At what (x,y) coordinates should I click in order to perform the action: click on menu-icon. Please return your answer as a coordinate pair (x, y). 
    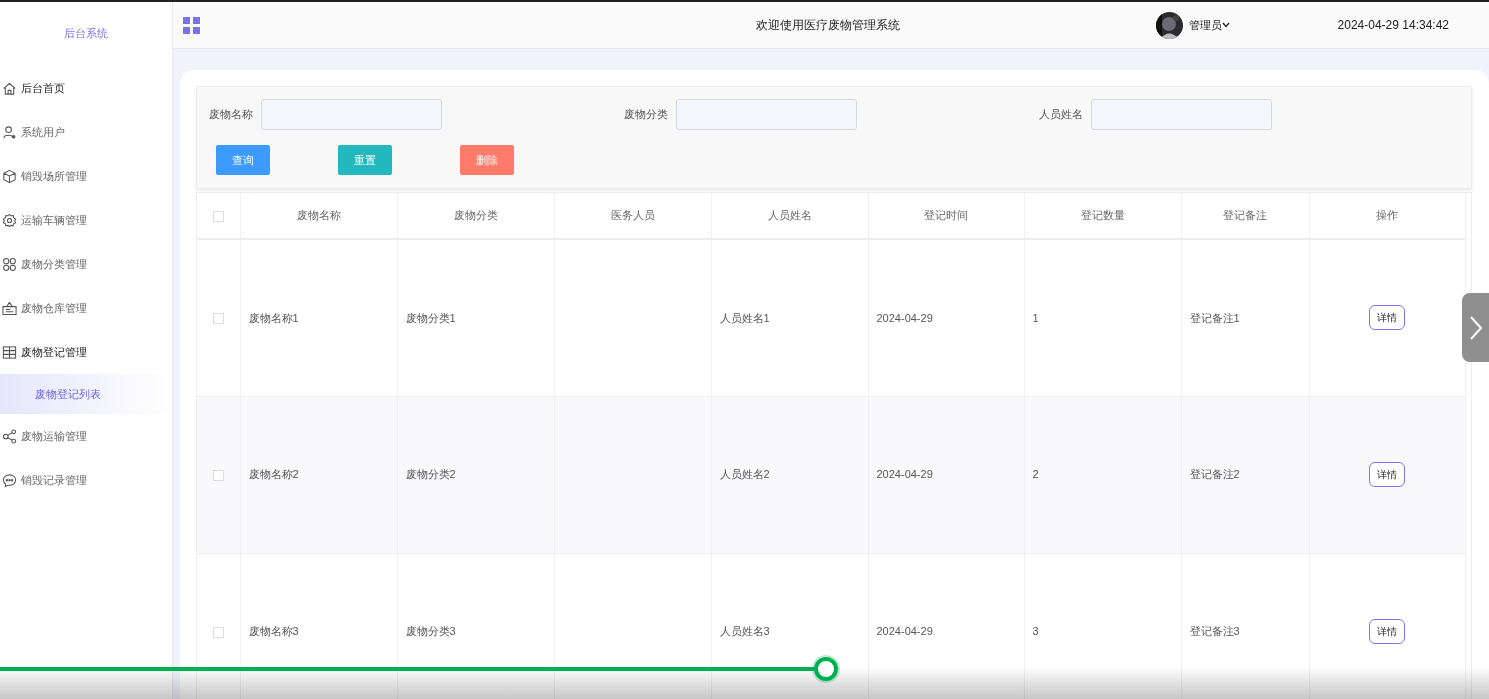
    Looking at the image, I should click on (191, 25).